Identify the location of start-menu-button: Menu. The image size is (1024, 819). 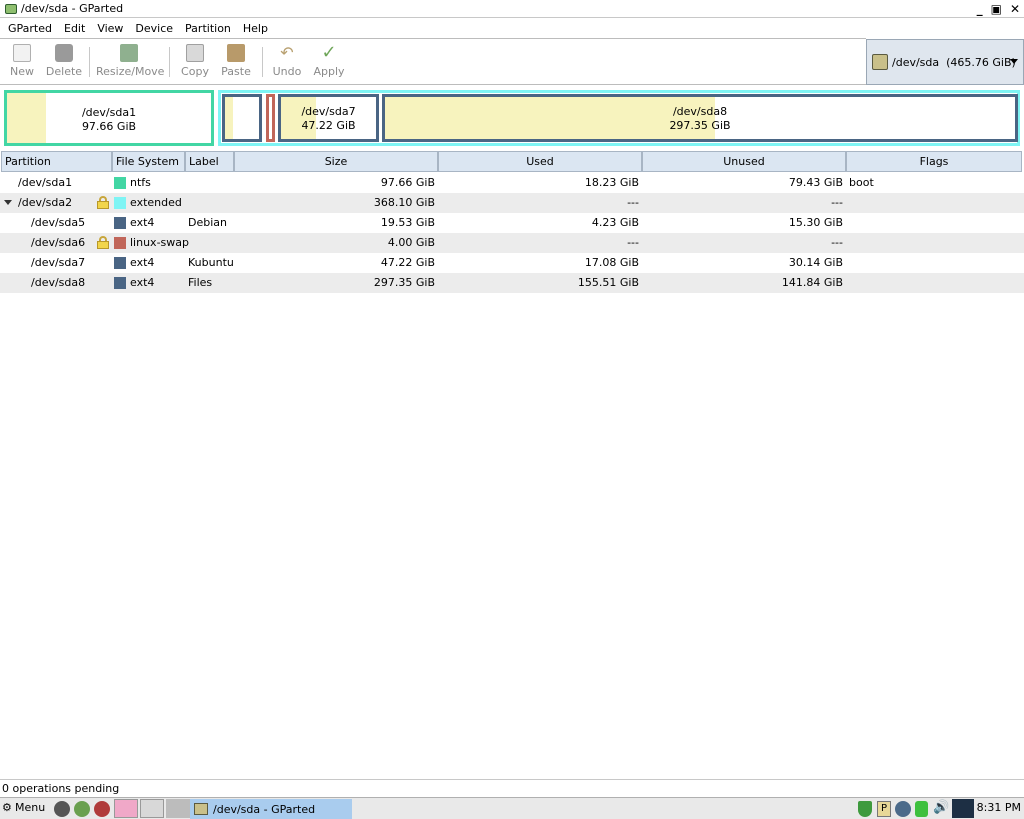
(30, 809).